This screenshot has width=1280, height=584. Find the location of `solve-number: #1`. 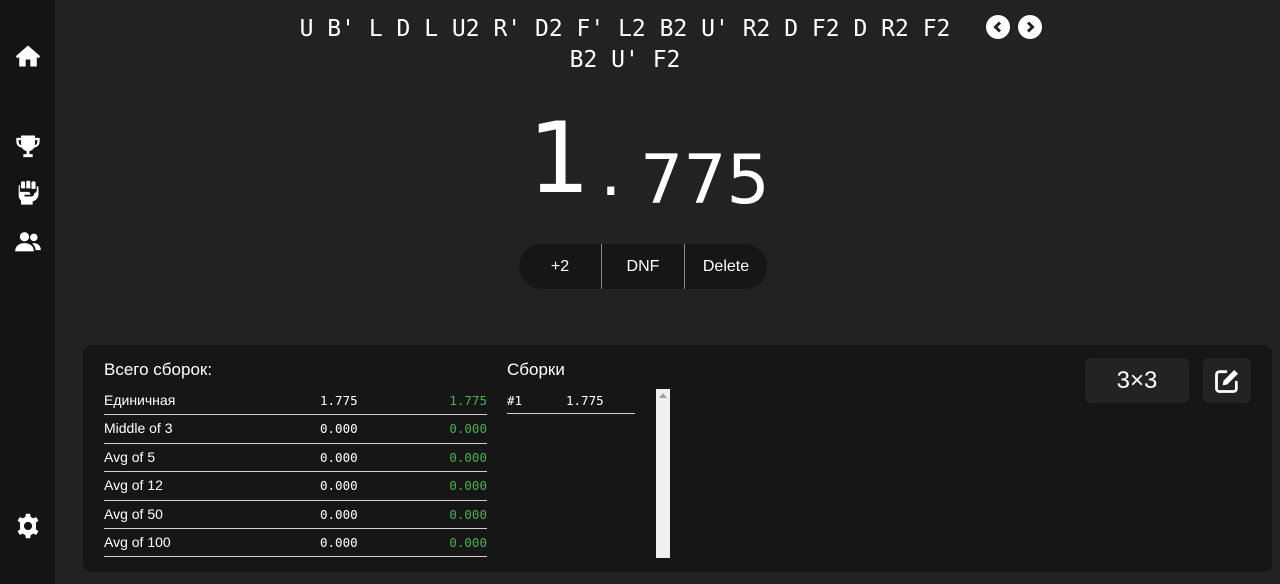

solve-number: #1 is located at coordinates (515, 400).